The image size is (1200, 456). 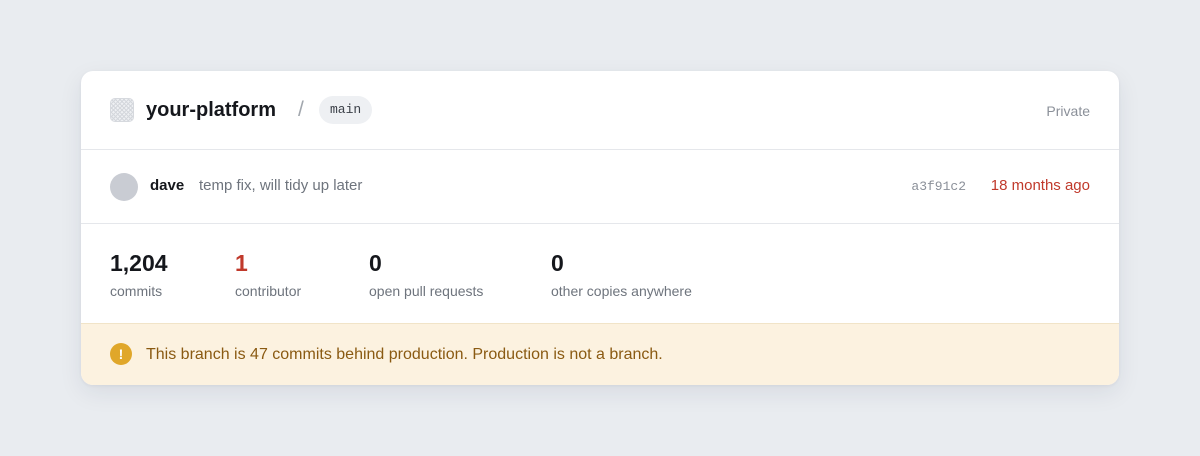 I want to click on commit-message: temp fix, will tidy up later, so click(x=280, y=186).